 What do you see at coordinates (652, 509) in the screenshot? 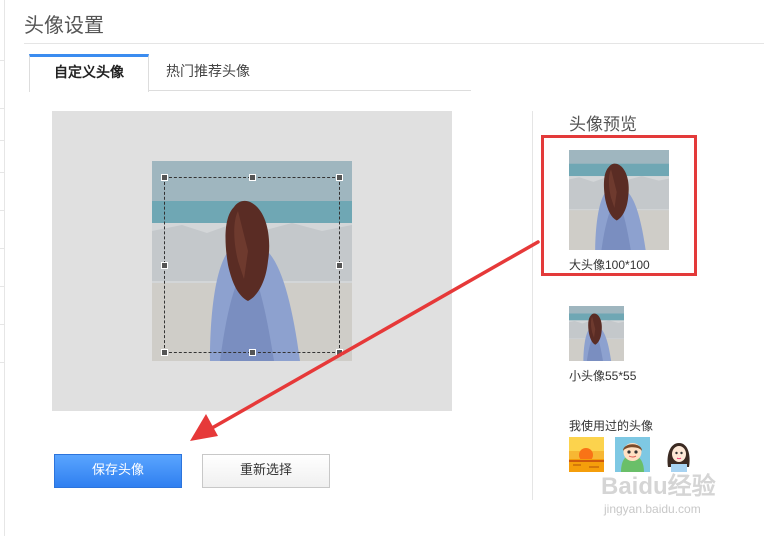
I see `watermark-url: jingyan.baidu.com` at bounding box center [652, 509].